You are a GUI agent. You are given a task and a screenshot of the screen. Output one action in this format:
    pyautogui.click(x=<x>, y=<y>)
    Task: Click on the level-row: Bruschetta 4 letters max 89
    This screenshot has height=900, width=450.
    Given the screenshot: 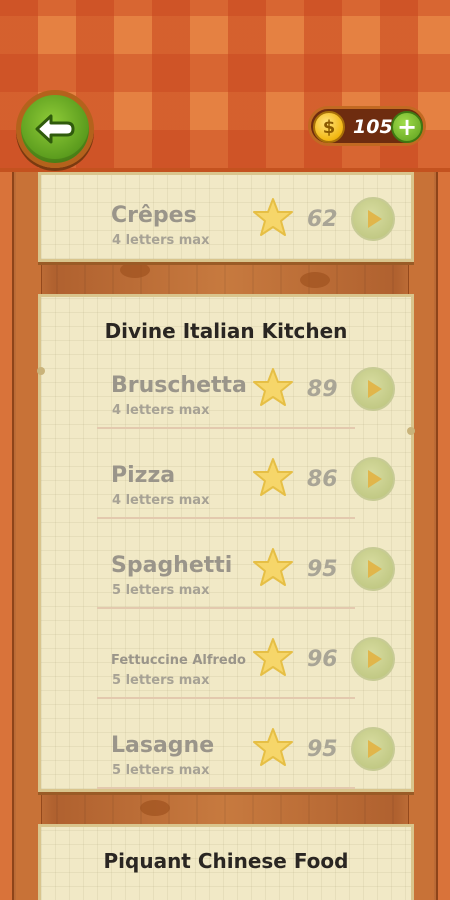 What is the action you would take?
    pyautogui.click(x=254, y=415)
    